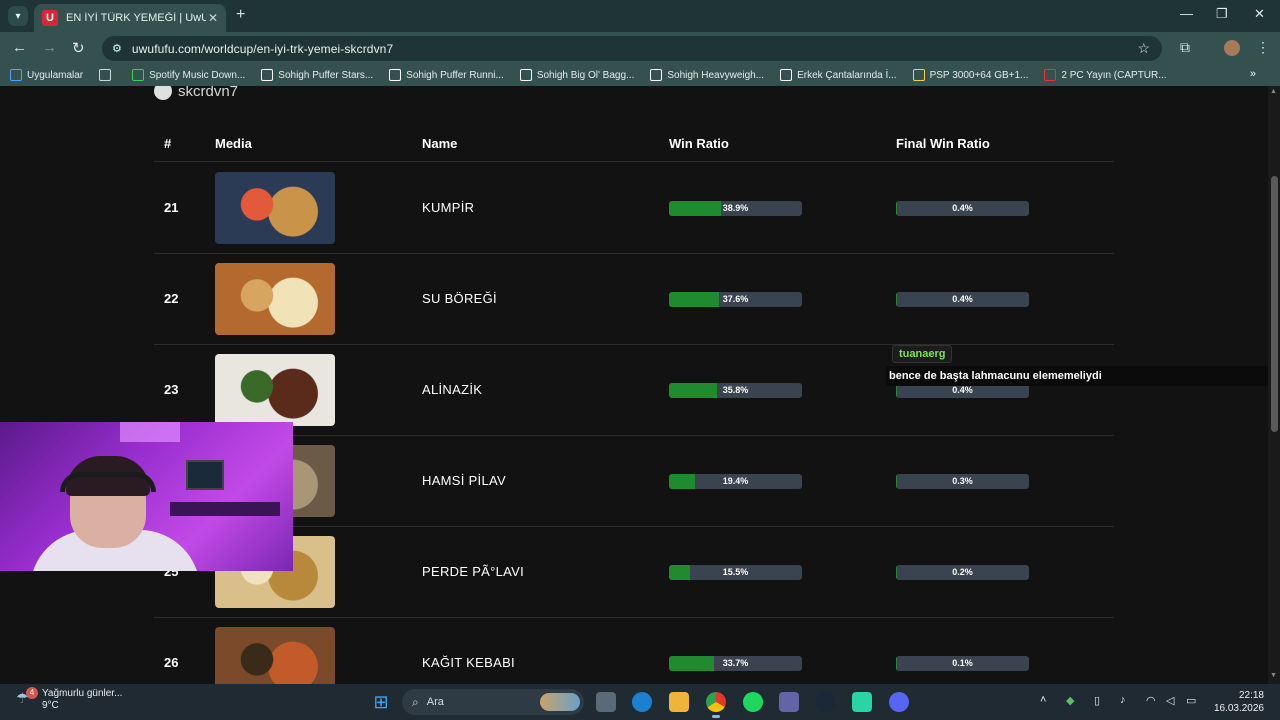  I want to click on back-icon: ←, so click(19, 47).